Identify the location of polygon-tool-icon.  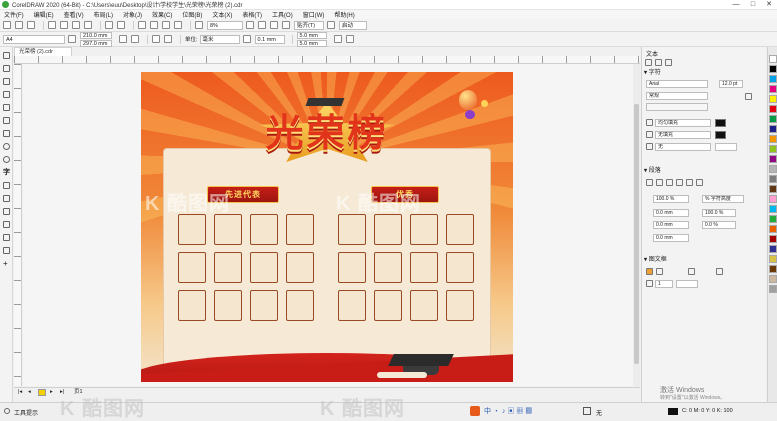
(6, 159).